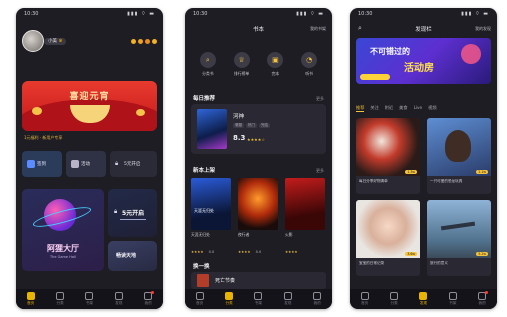 The height and width of the screenshot is (317, 507). What do you see at coordinates (258, 252) in the screenshot?
I see `book-score: 8.6` at bounding box center [258, 252].